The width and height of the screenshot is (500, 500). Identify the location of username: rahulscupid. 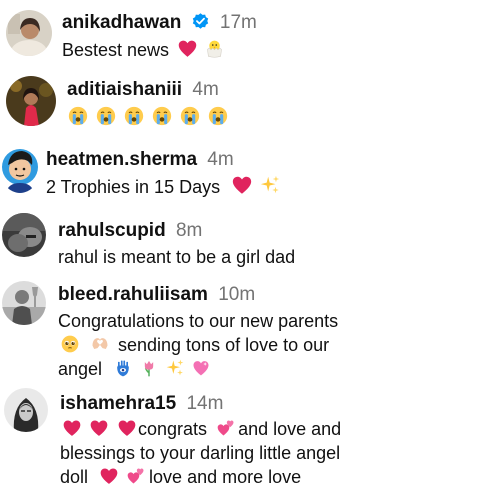
(112, 230).